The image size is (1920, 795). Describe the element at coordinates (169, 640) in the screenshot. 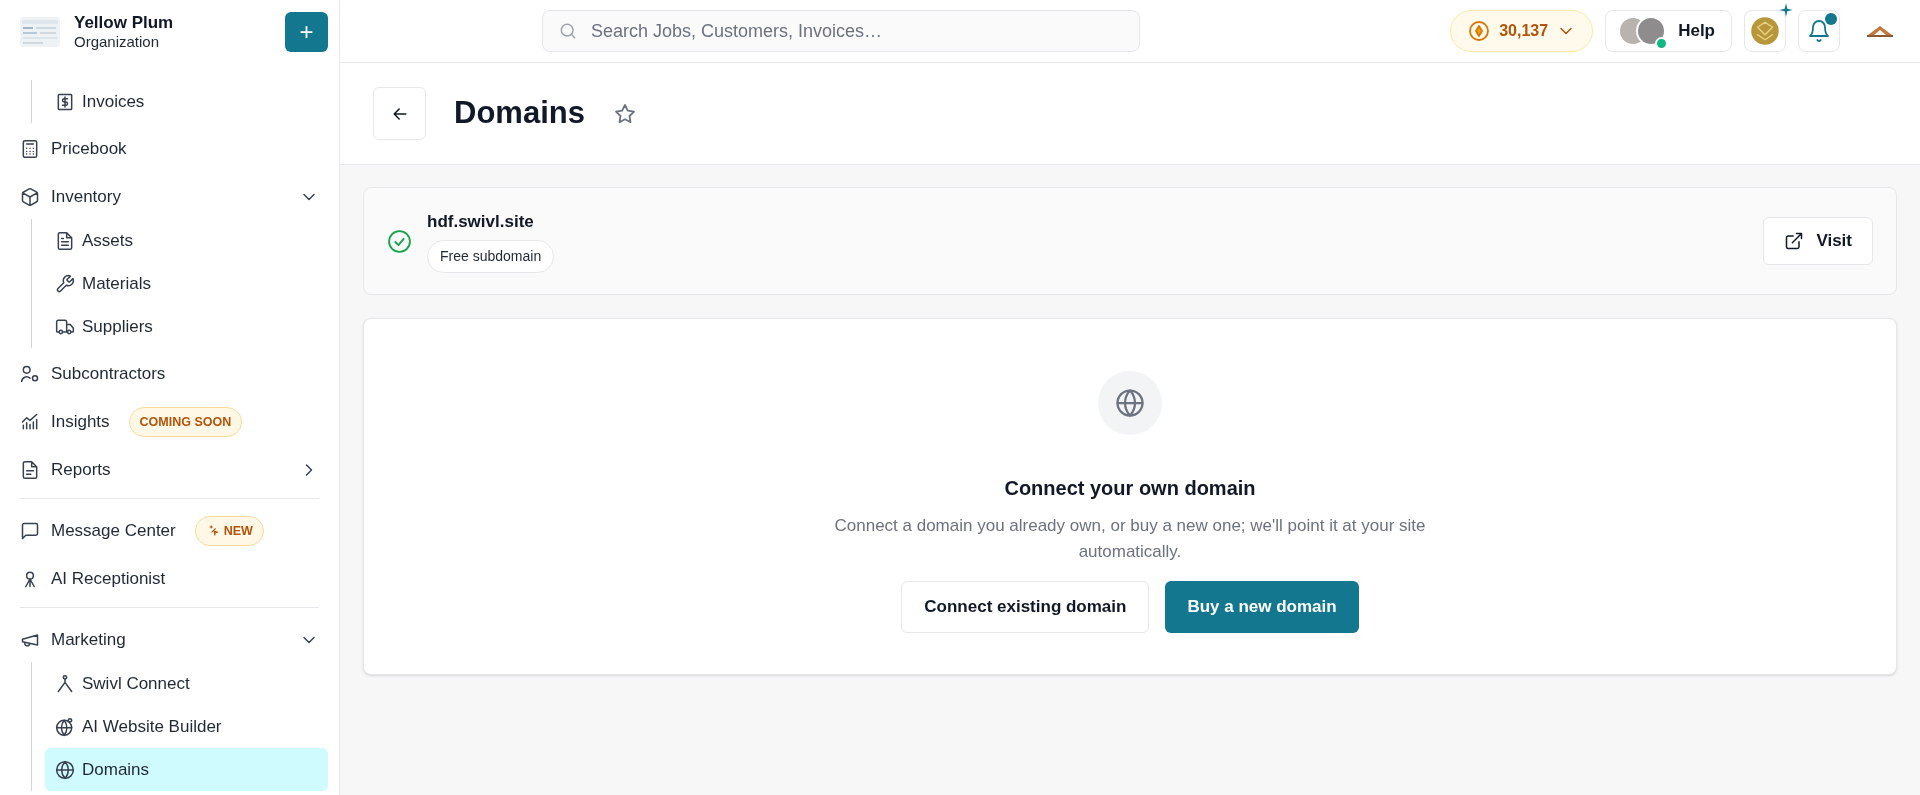

I see `sidebar-item: Marketing` at that location.